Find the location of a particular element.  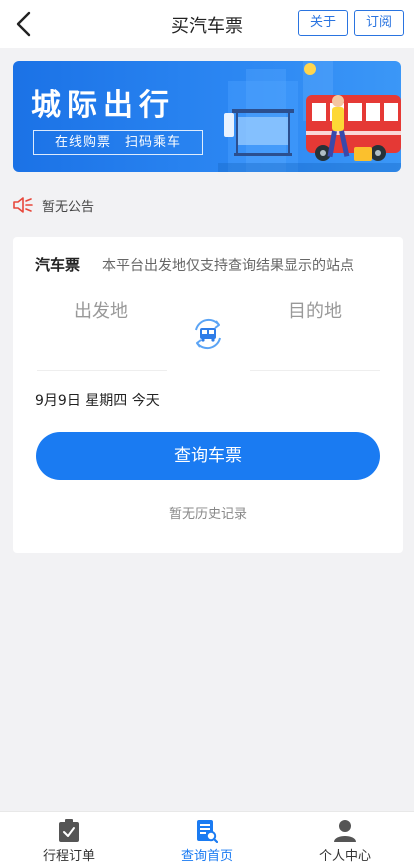

tab-label: 行程订单 is located at coordinates (68, 856).